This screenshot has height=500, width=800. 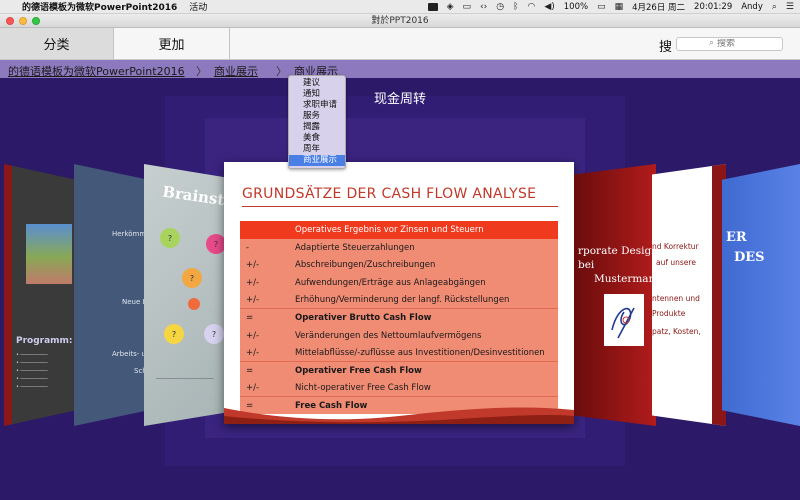 I want to click on card-text: Herkömml, so click(x=130, y=234).